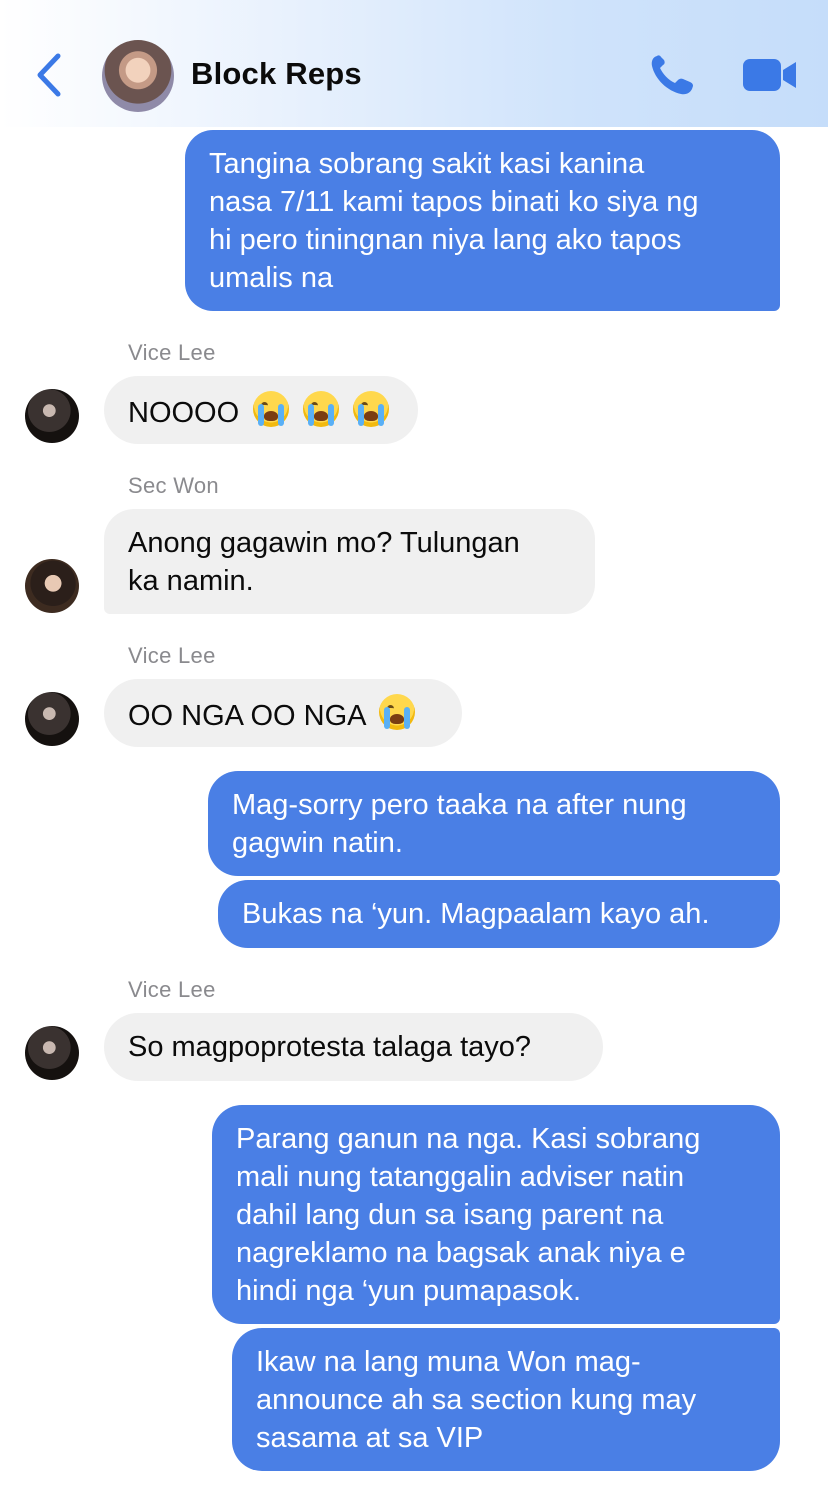 The width and height of the screenshot is (828, 1492). I want to click on message-line: sasama at sa VIP, so click(370, 1438).